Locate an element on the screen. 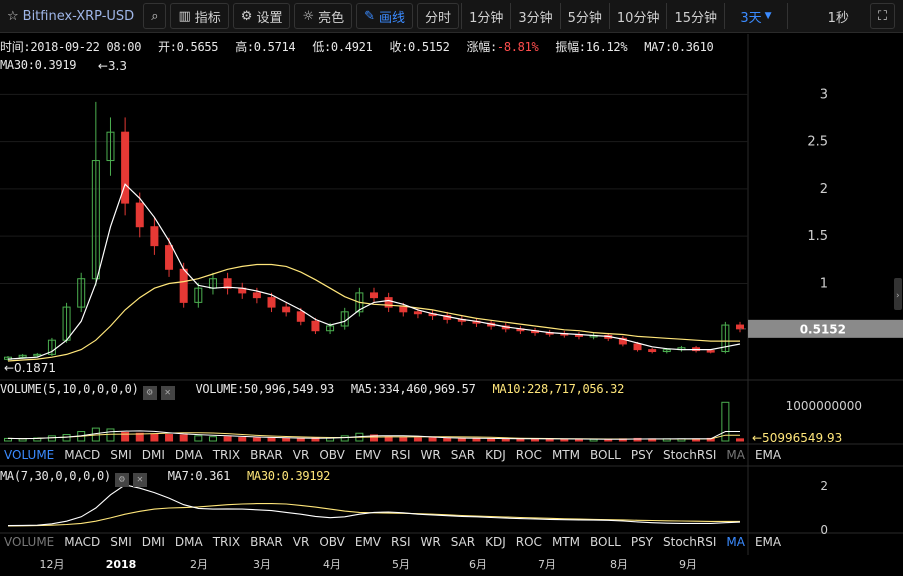 This screenshot has width=903, height=576. refresh-rate: 1秒 is located at coordinates (838, 16).